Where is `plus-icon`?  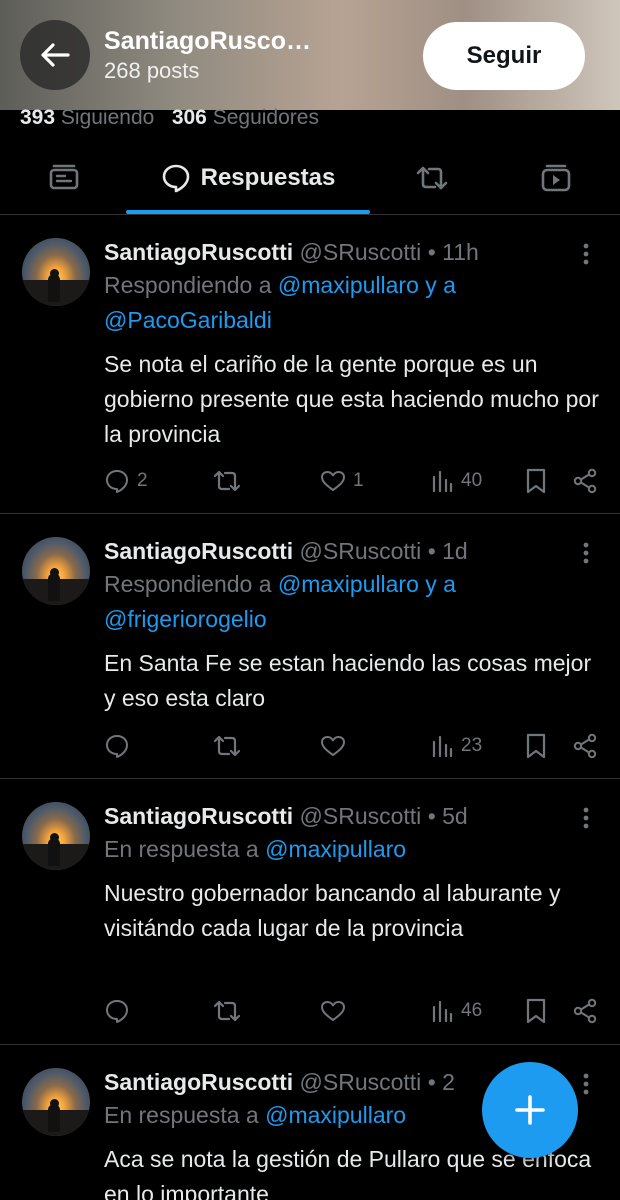 plus-icon is located at coordinates (530, 1110).